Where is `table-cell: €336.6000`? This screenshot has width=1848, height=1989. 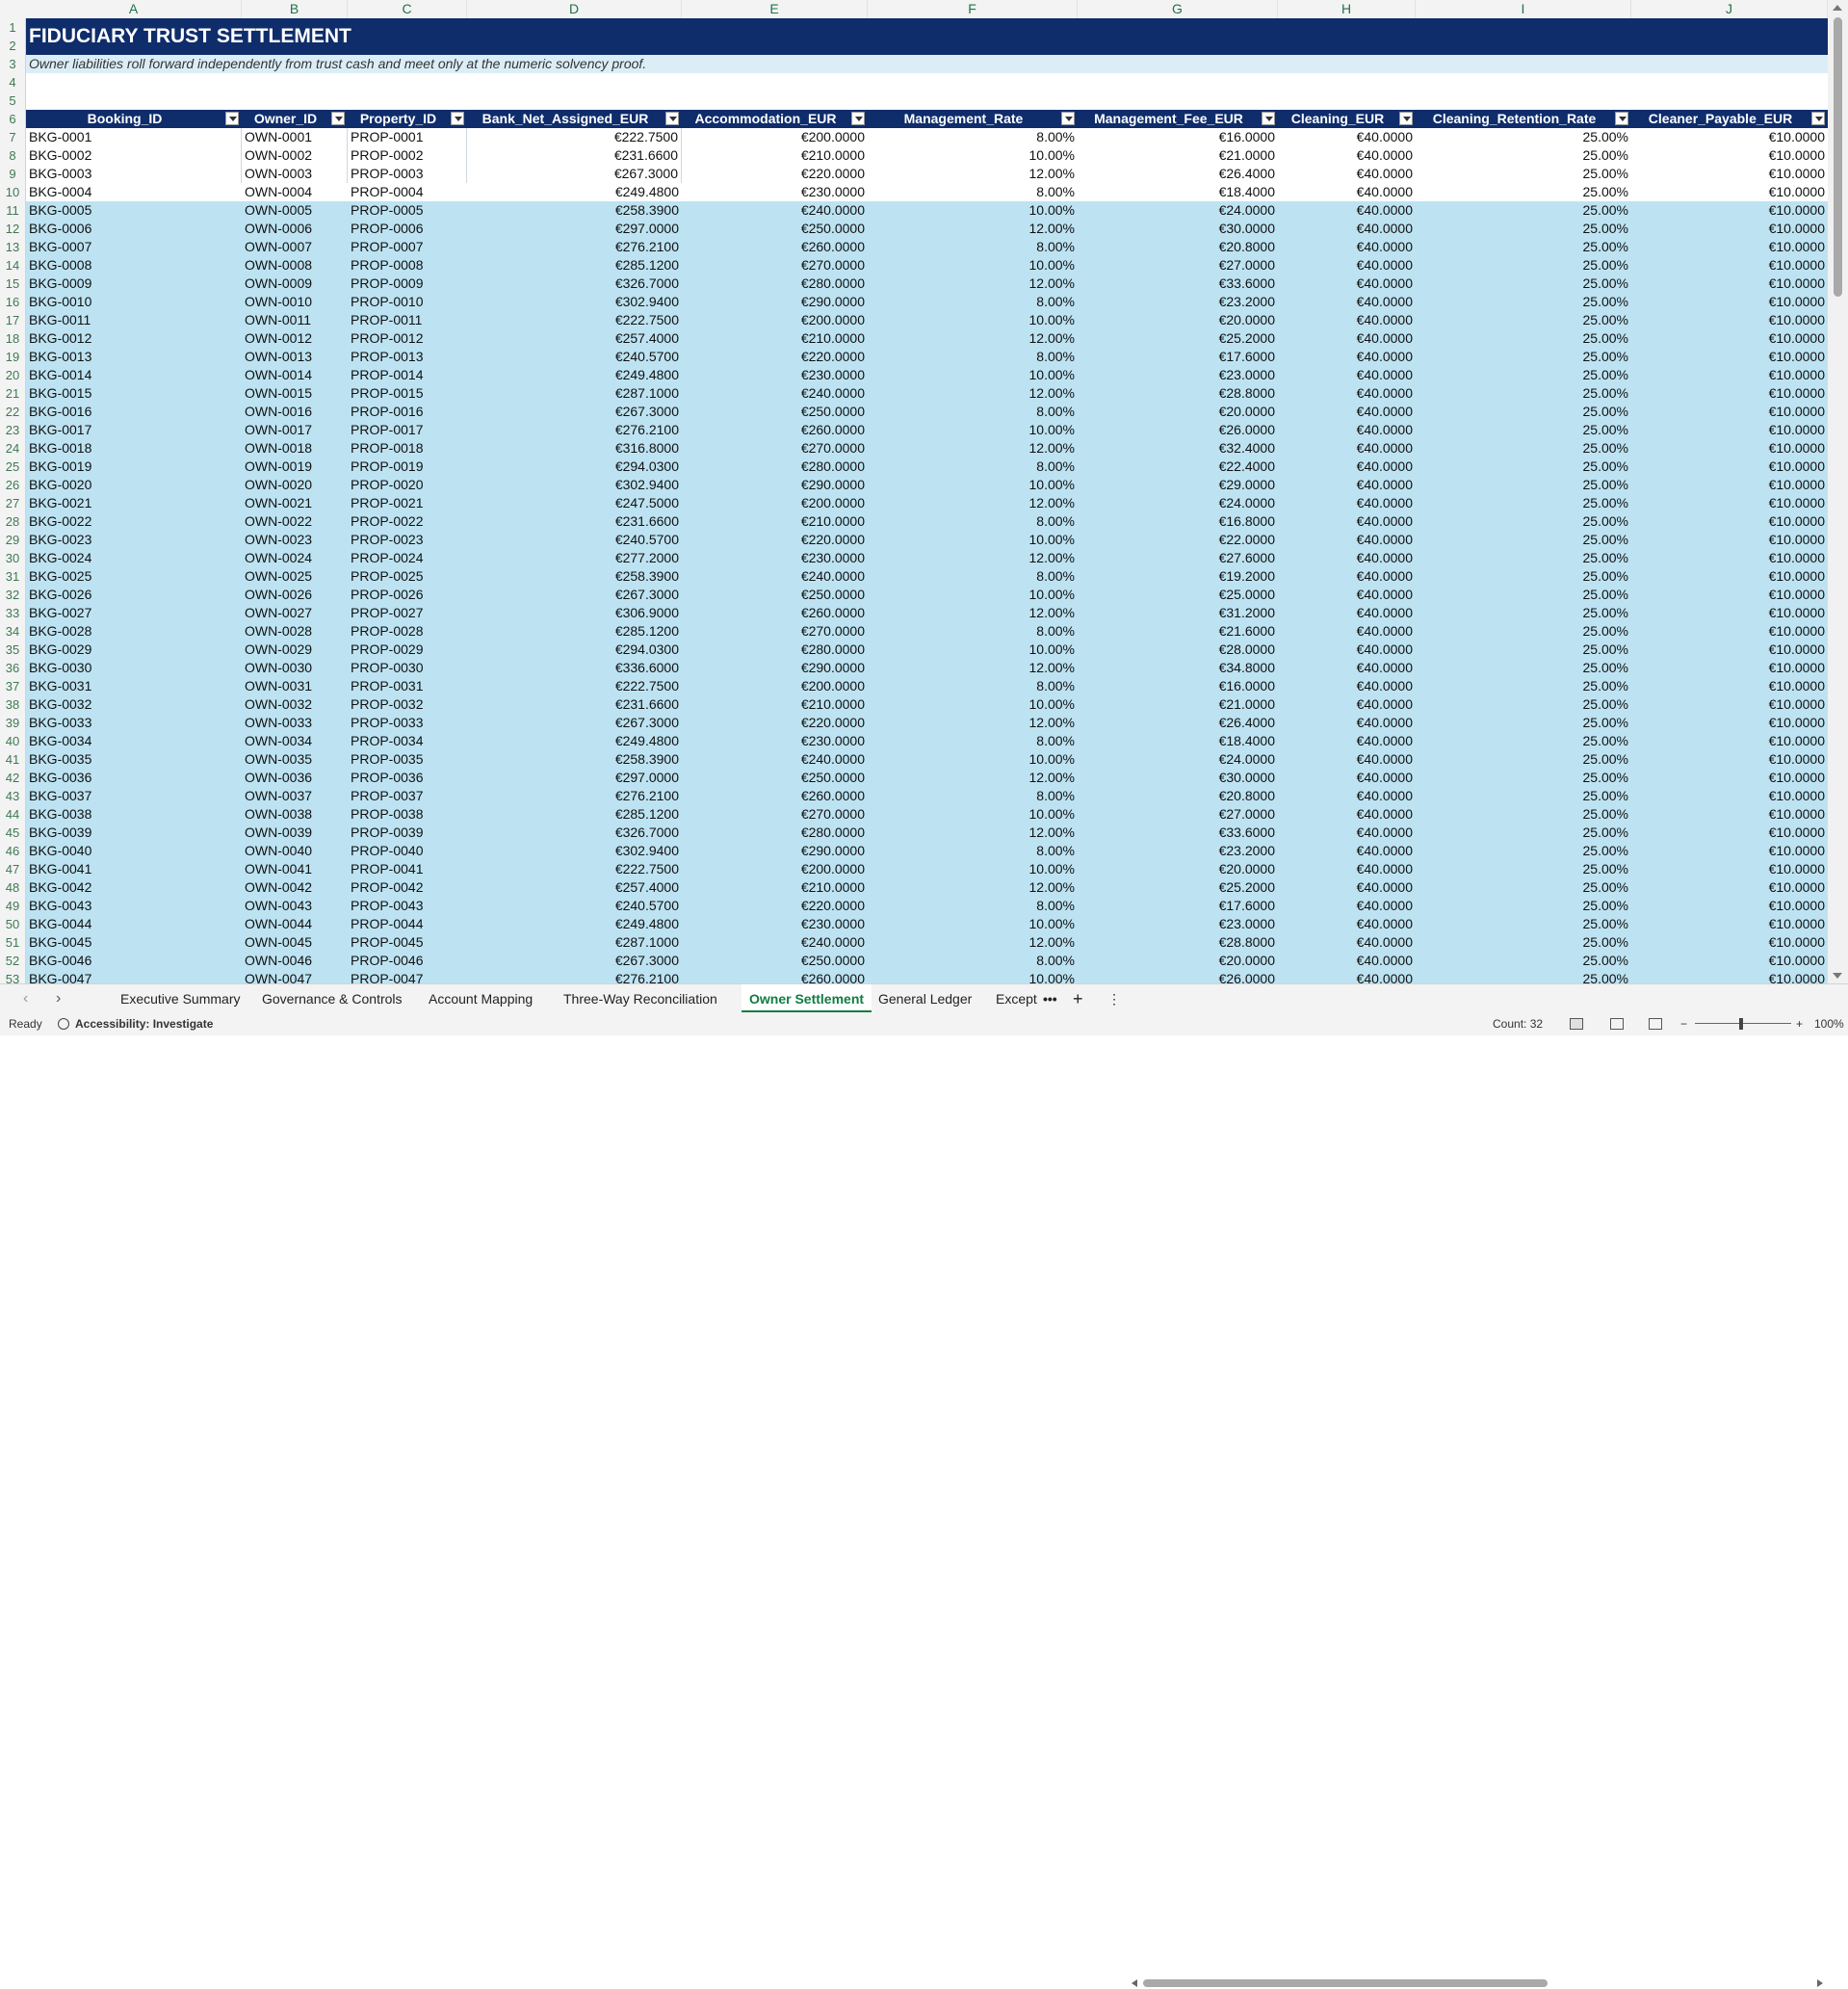
table-cell: €336.6000 is located at coordinates (574, 668).